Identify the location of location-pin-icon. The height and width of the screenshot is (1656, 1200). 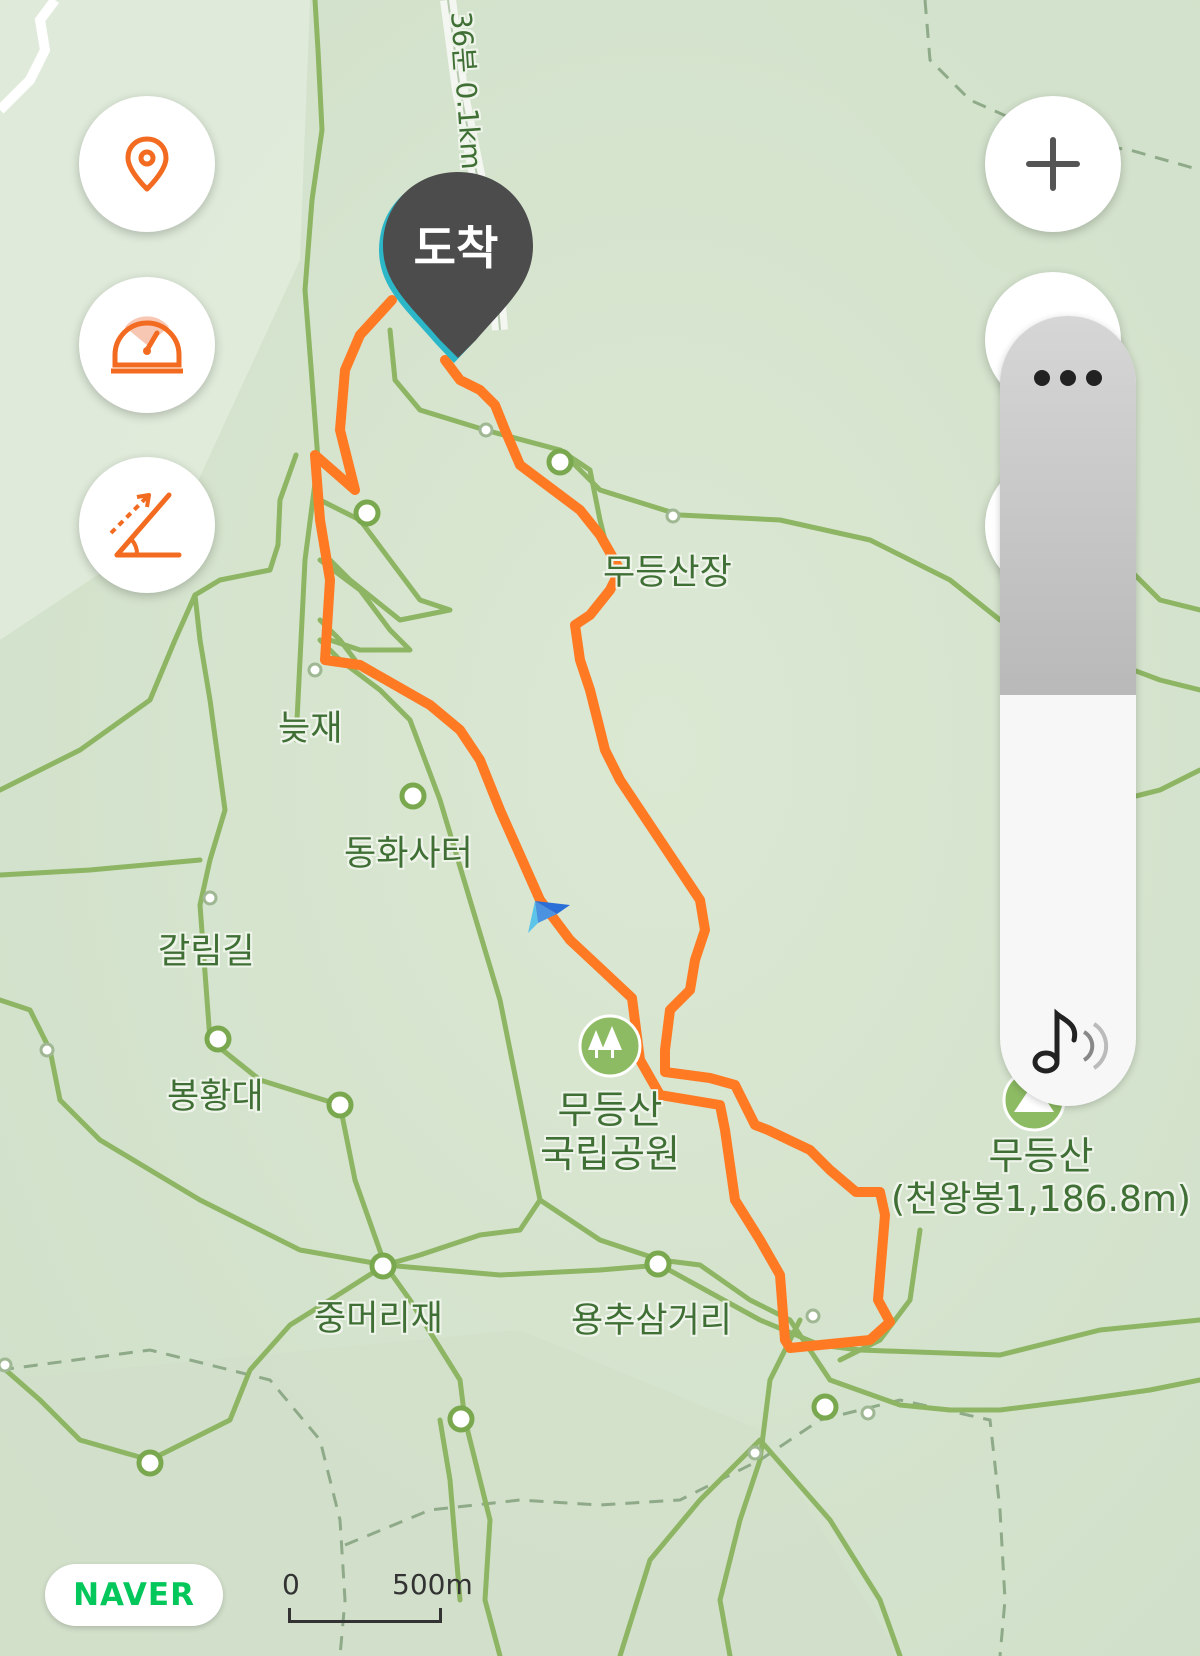
(147, 164).